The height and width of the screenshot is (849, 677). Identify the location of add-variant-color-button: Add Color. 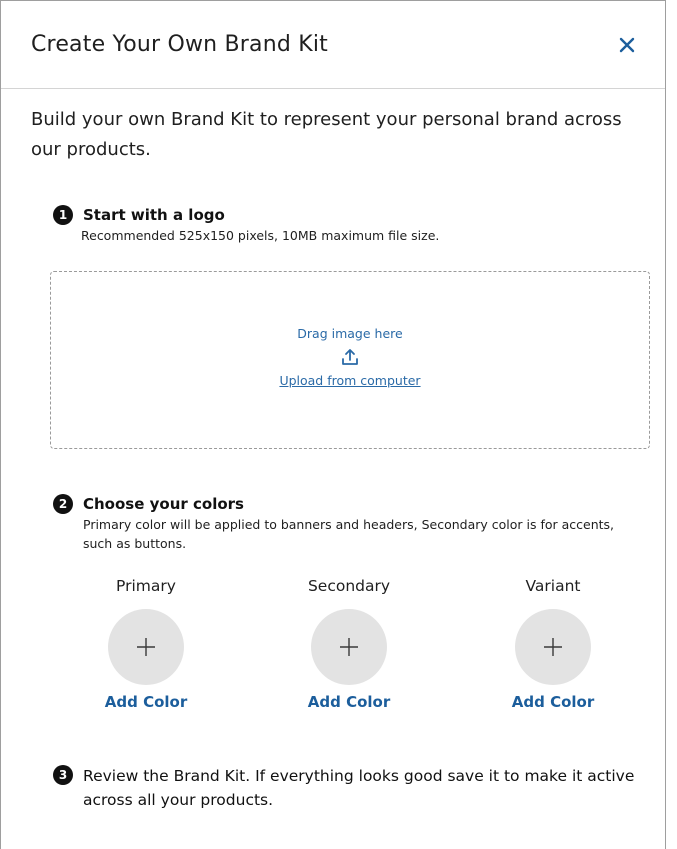
(553, 702).